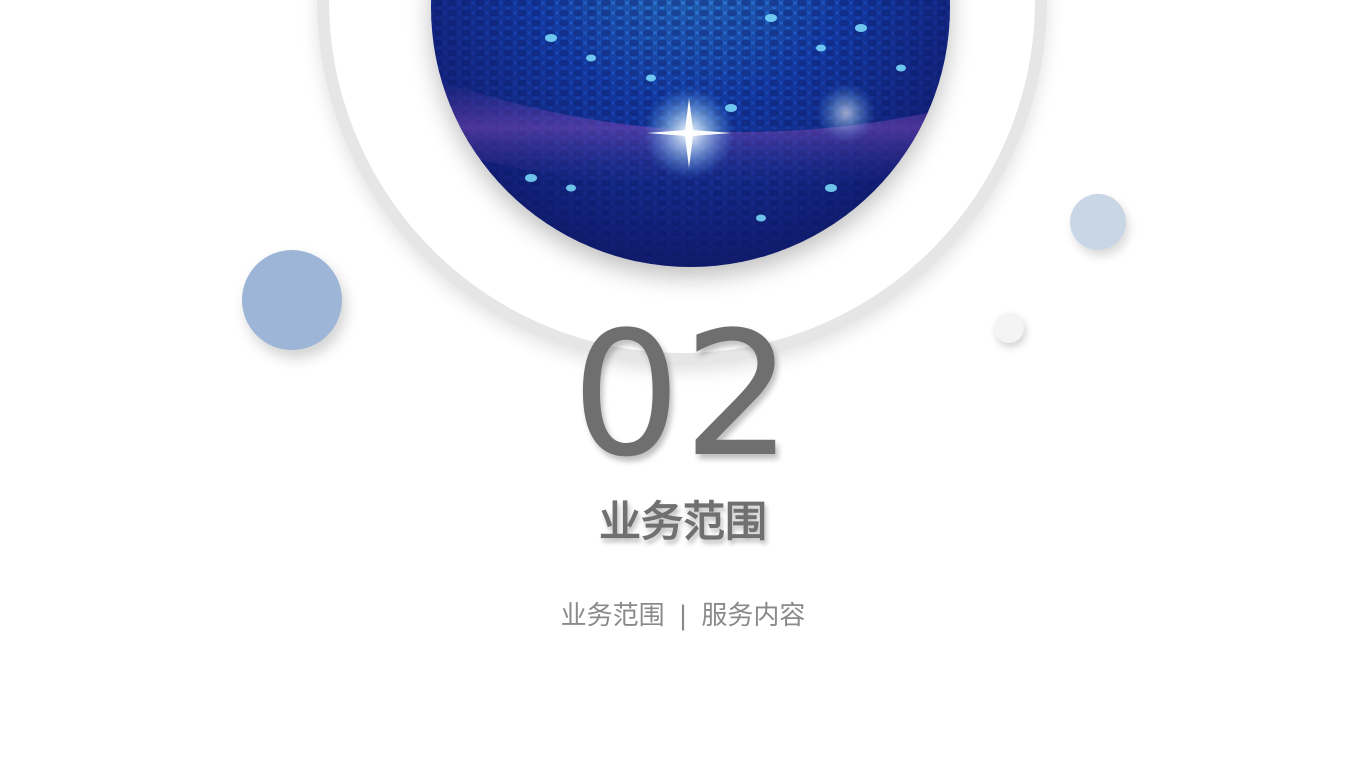  What do you see at coordinates (753, 616) in the screenshot?
I see `subtitle-right: 服务内容` at bounding box center [753, 616].